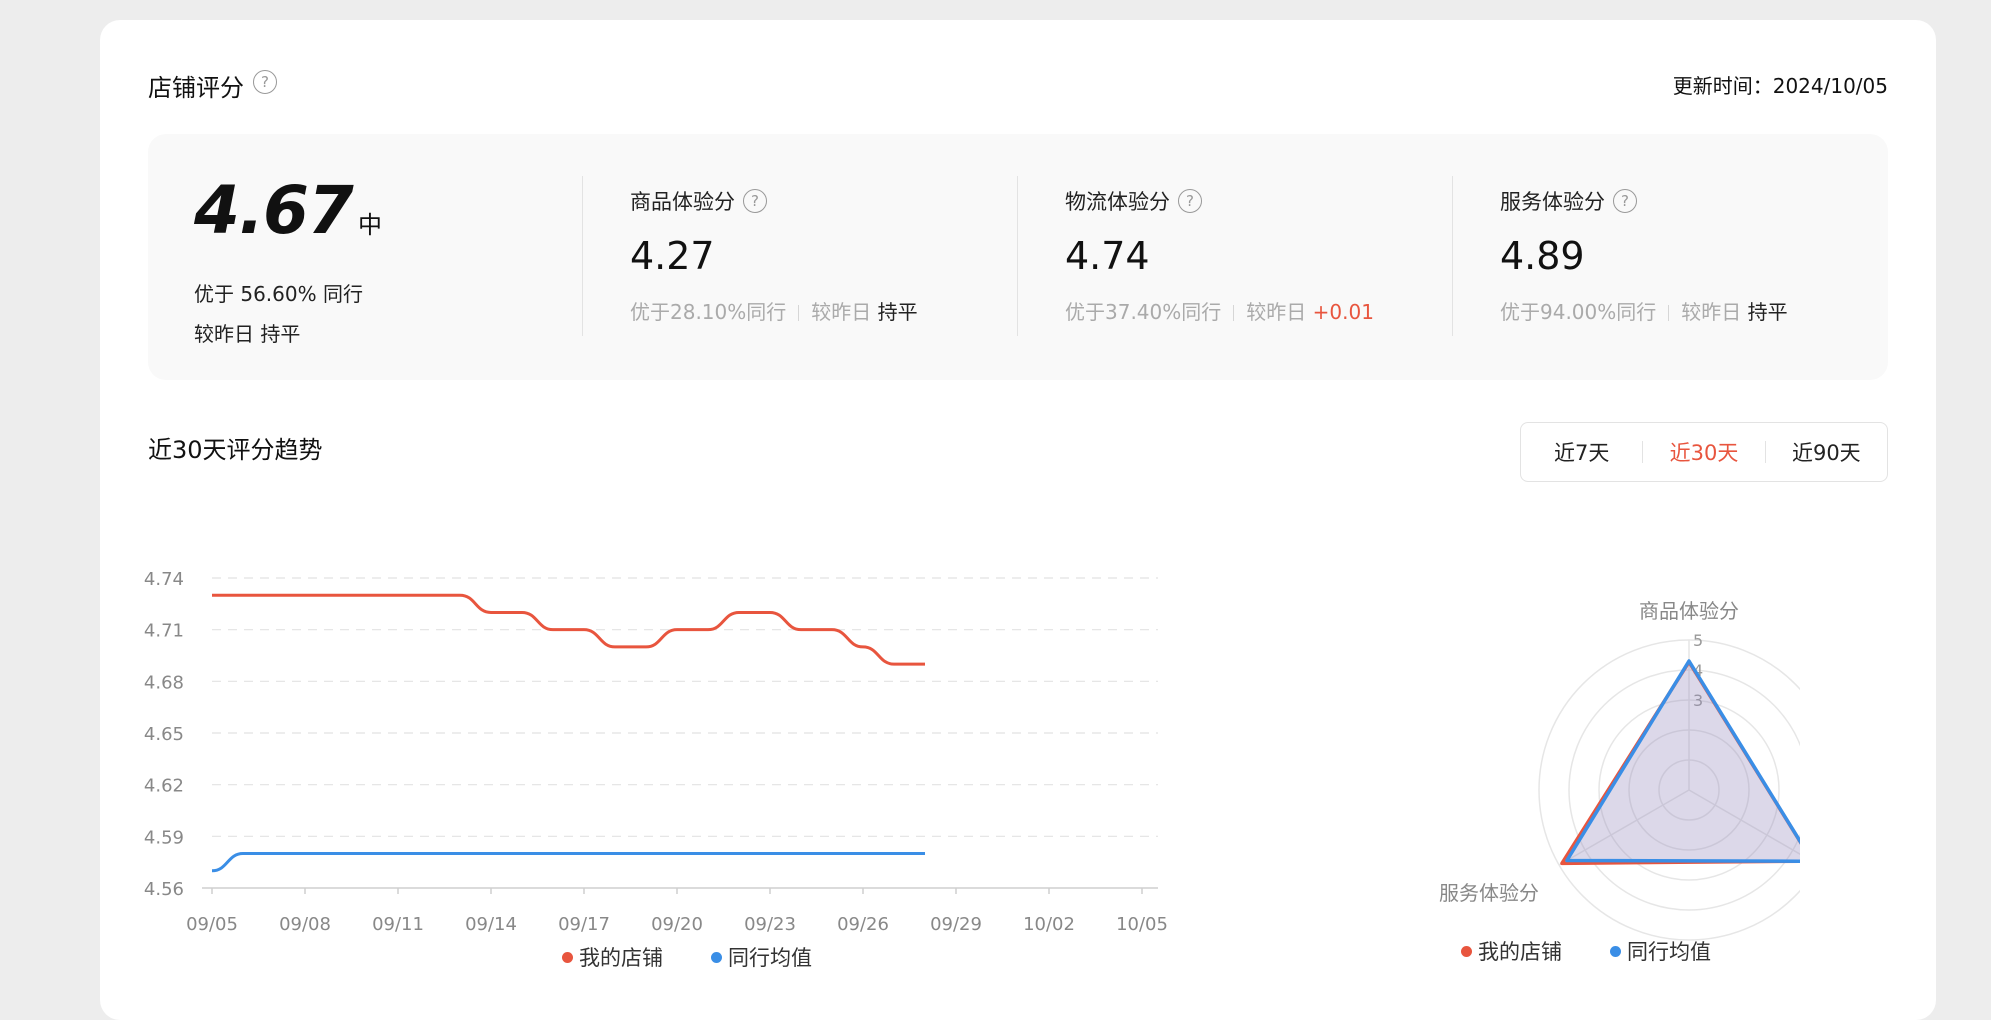  What do you see at coordinates (708, 312) in the screenshot?
I see `metric-better-than: 优于28.10%同行` at bounding box center [708, 312].